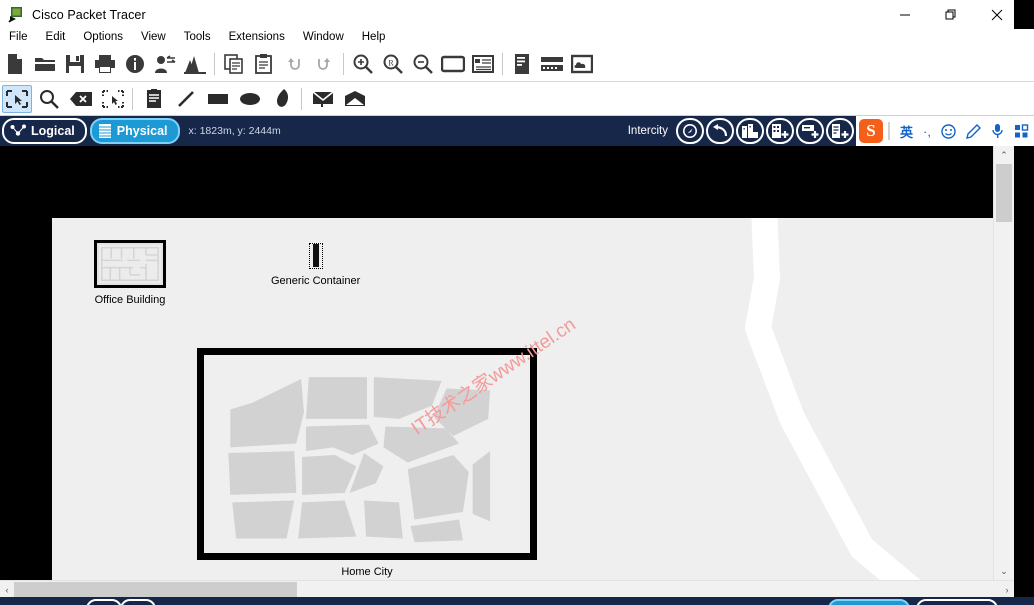  Describe the element at coordinates (810, 131) in the screenshot. I see `new-closet-button` at that location.